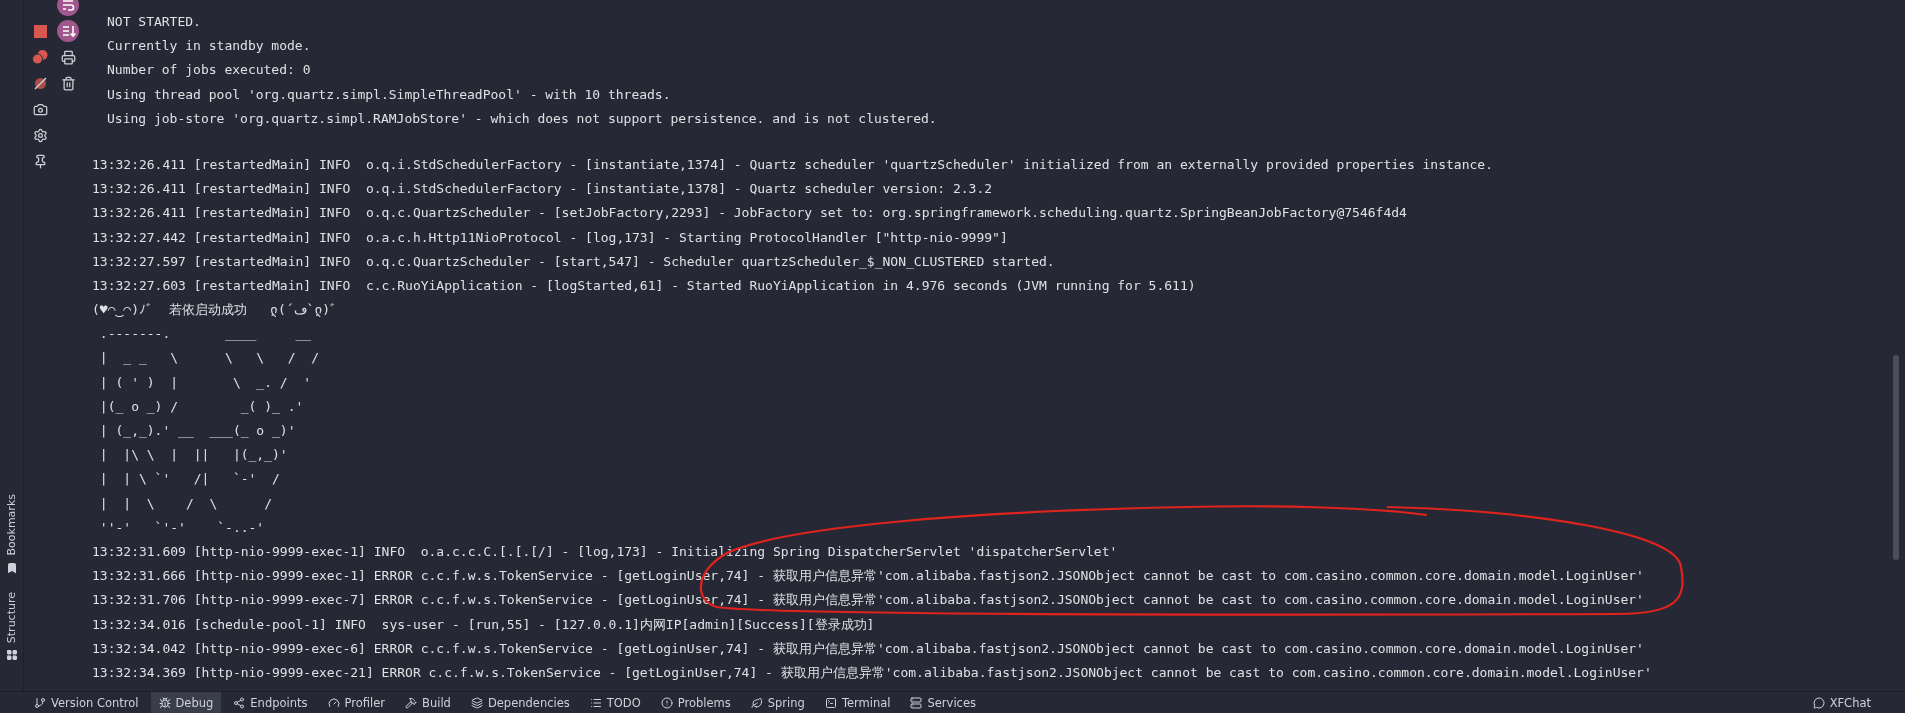 This screenshot has height=713, width=1905. What do you see at coordinates (11, 655) in the screenshot?
I see `structure-icon` at bounding box center [11, 655].